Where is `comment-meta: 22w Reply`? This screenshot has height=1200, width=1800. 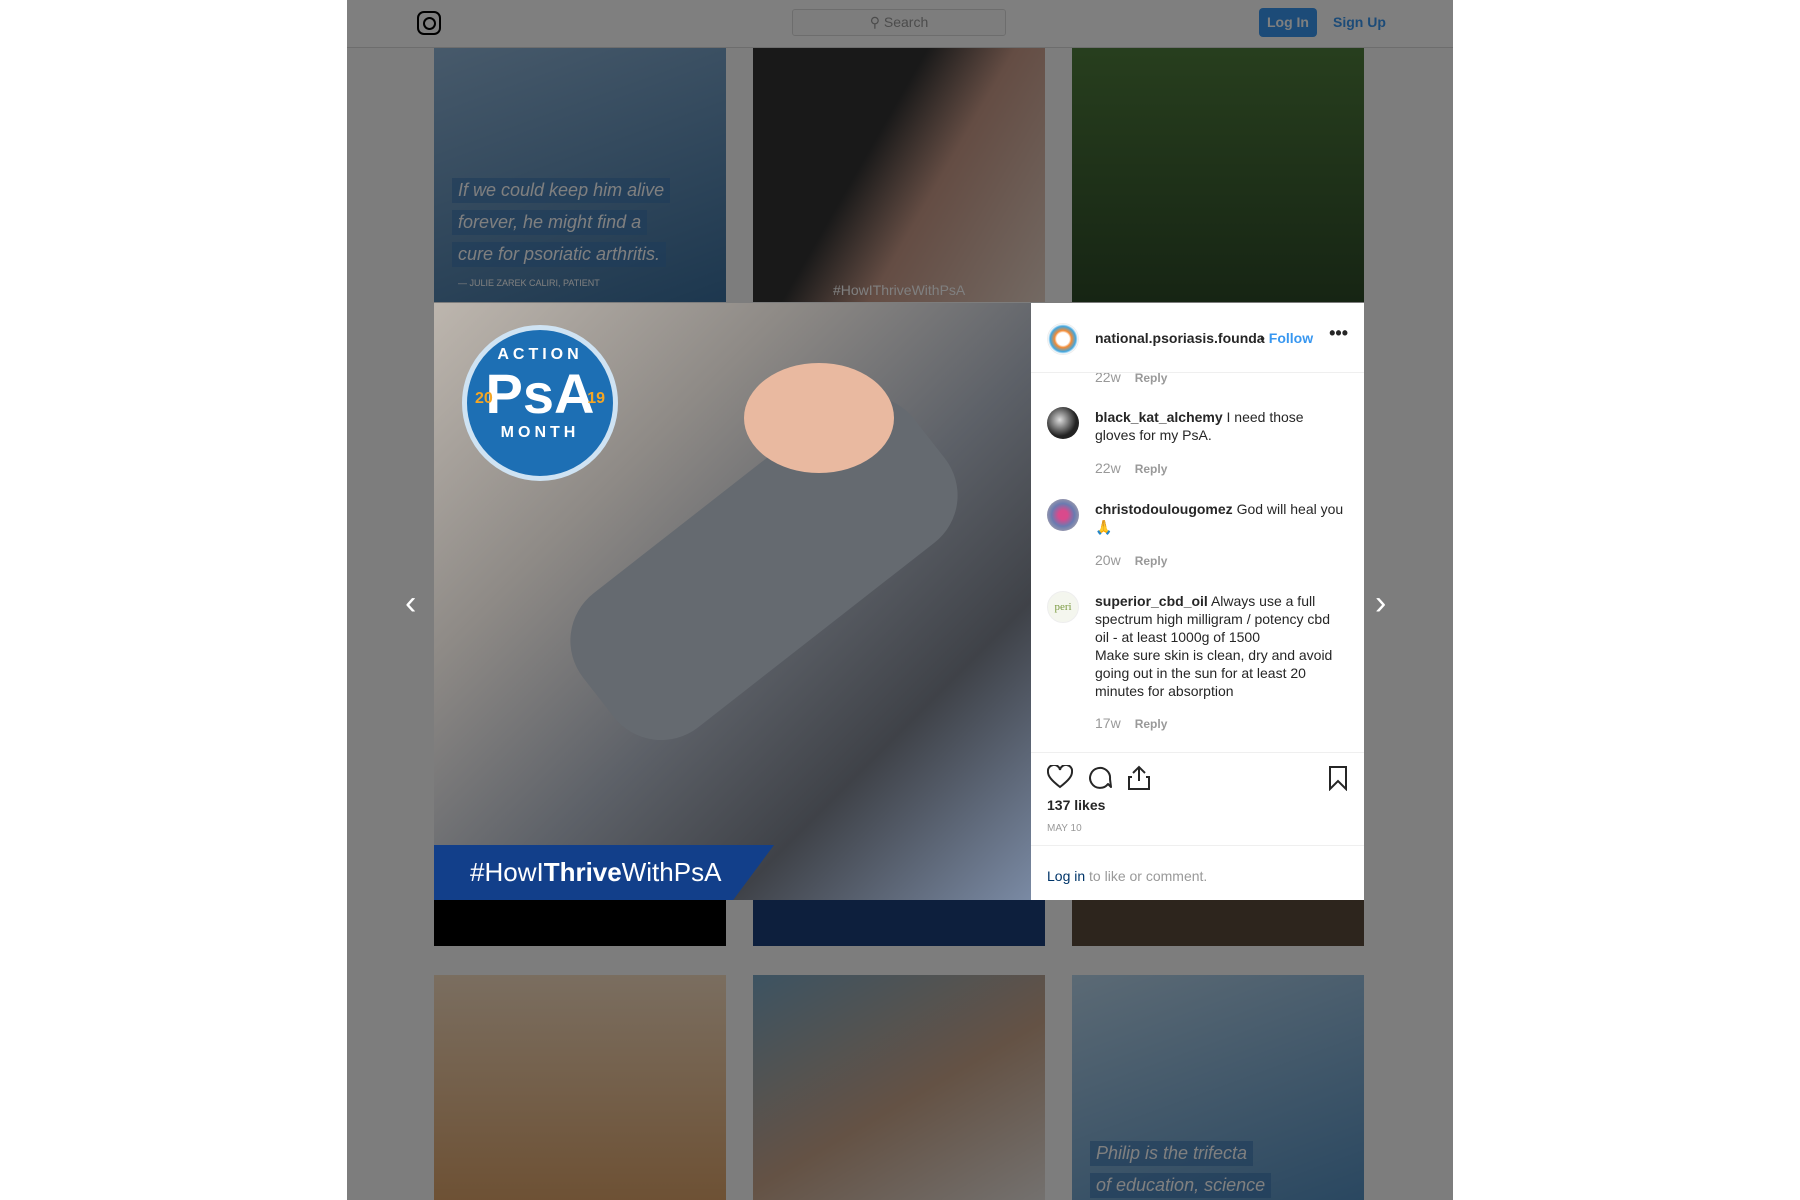 comment-meta: 22w Reply is located at coordinates (1131, 468).